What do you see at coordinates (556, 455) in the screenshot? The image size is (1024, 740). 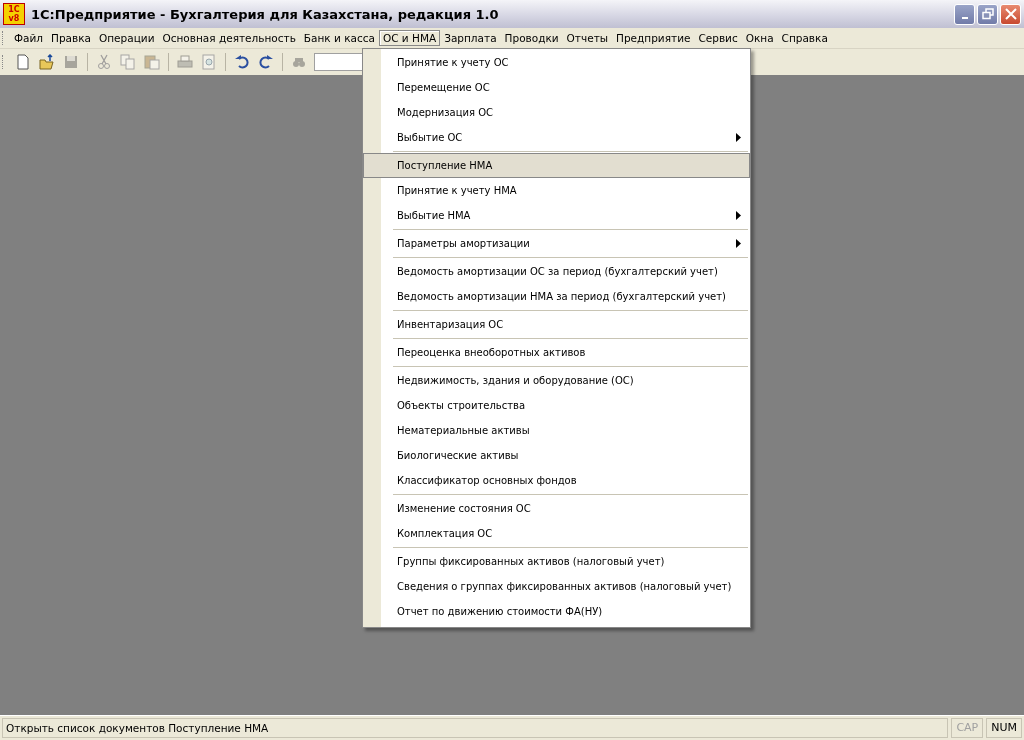 I see `menu-option: Биологические активы` at bounding box center [556, 455].